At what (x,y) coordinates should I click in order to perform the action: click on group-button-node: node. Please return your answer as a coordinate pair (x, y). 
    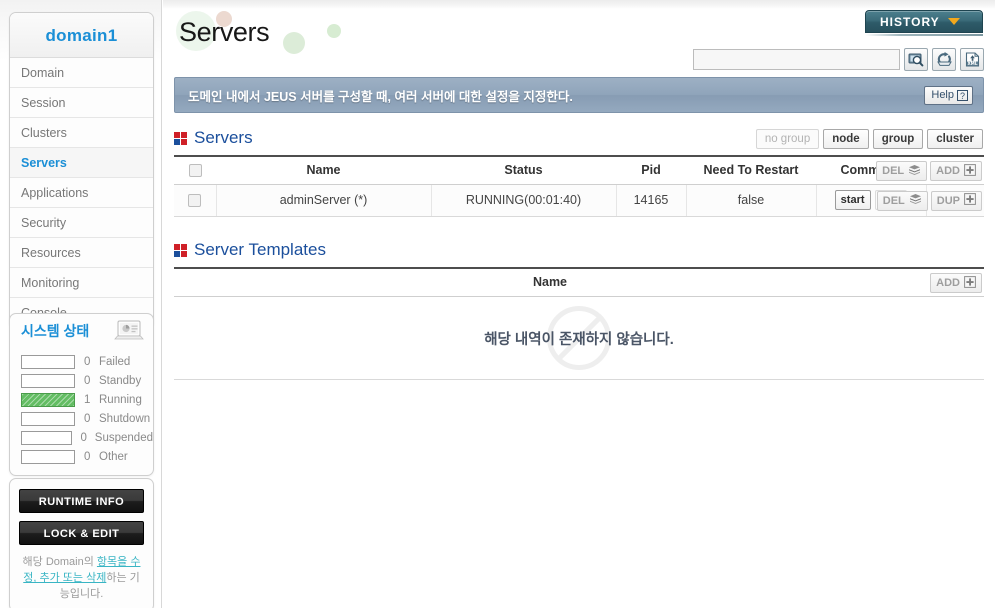
    Looking at the image, I should click on (846, 139).